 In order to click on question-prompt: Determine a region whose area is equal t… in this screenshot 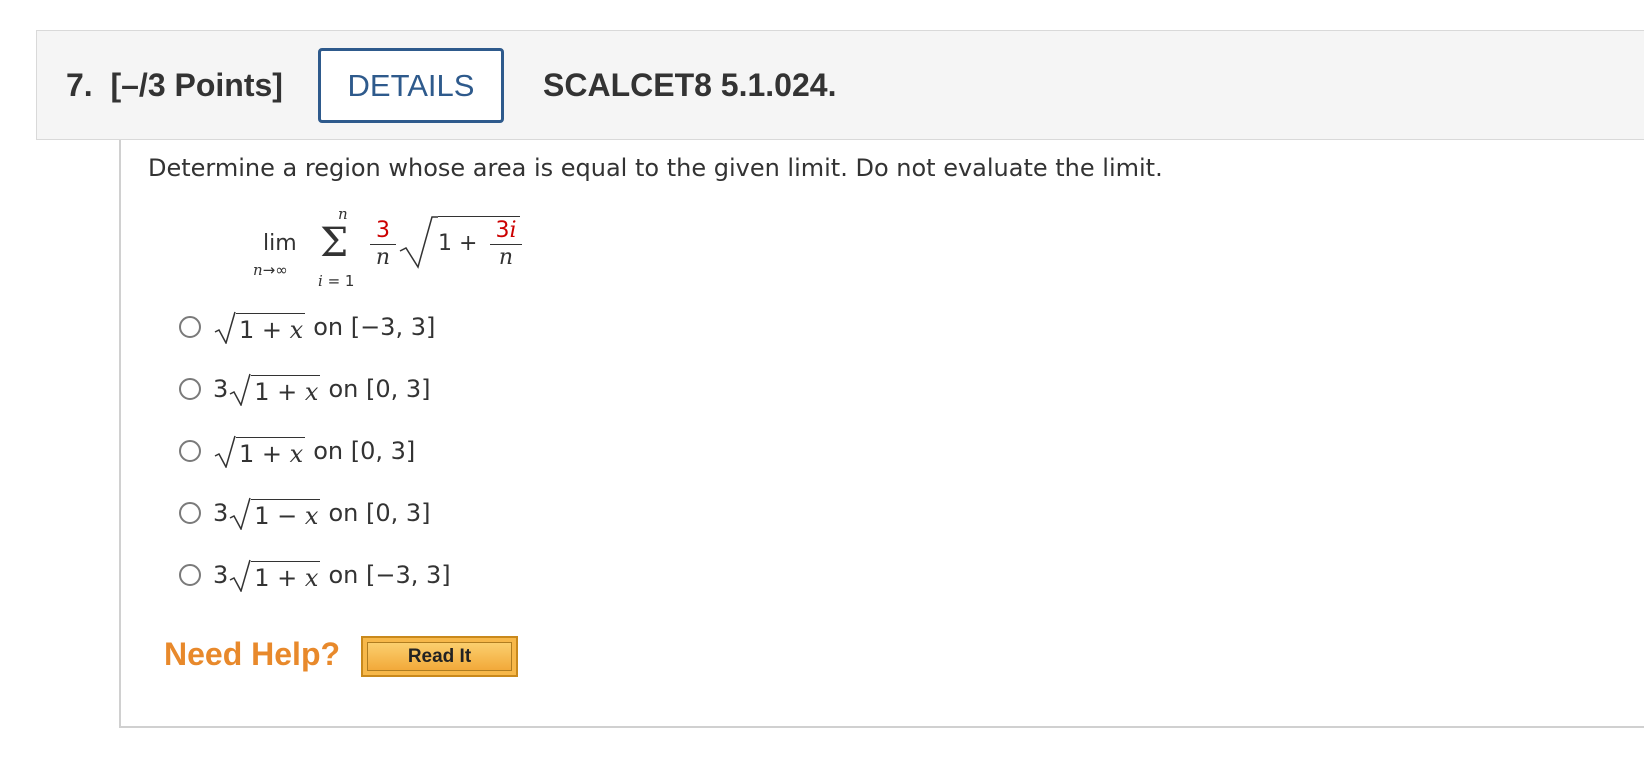, I will do `click(655, 168)`.